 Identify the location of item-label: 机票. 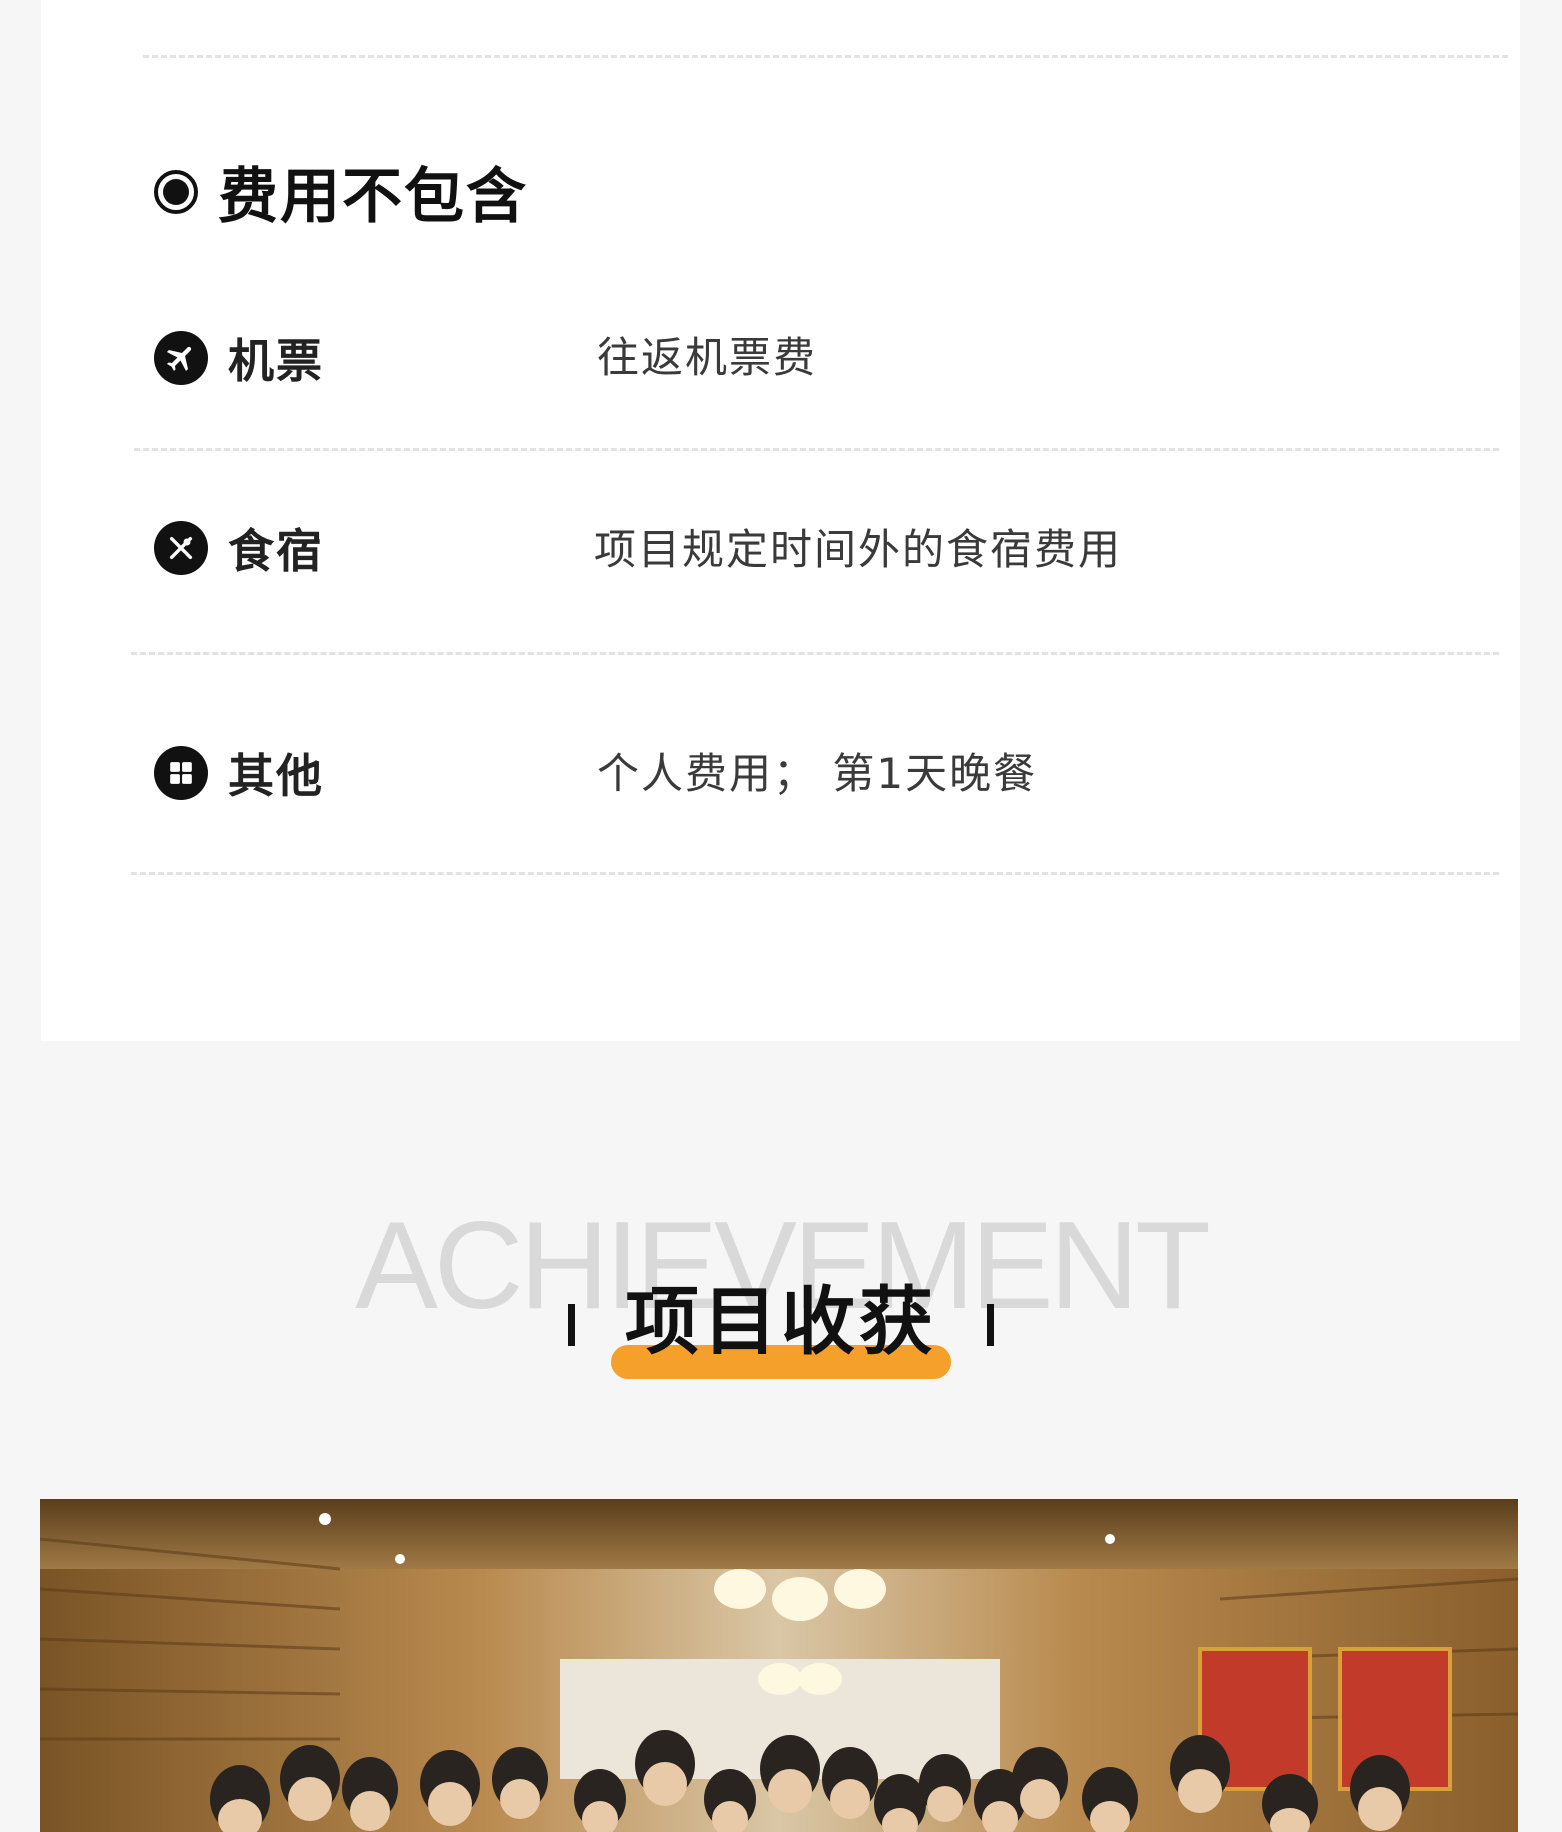
(276, 361).